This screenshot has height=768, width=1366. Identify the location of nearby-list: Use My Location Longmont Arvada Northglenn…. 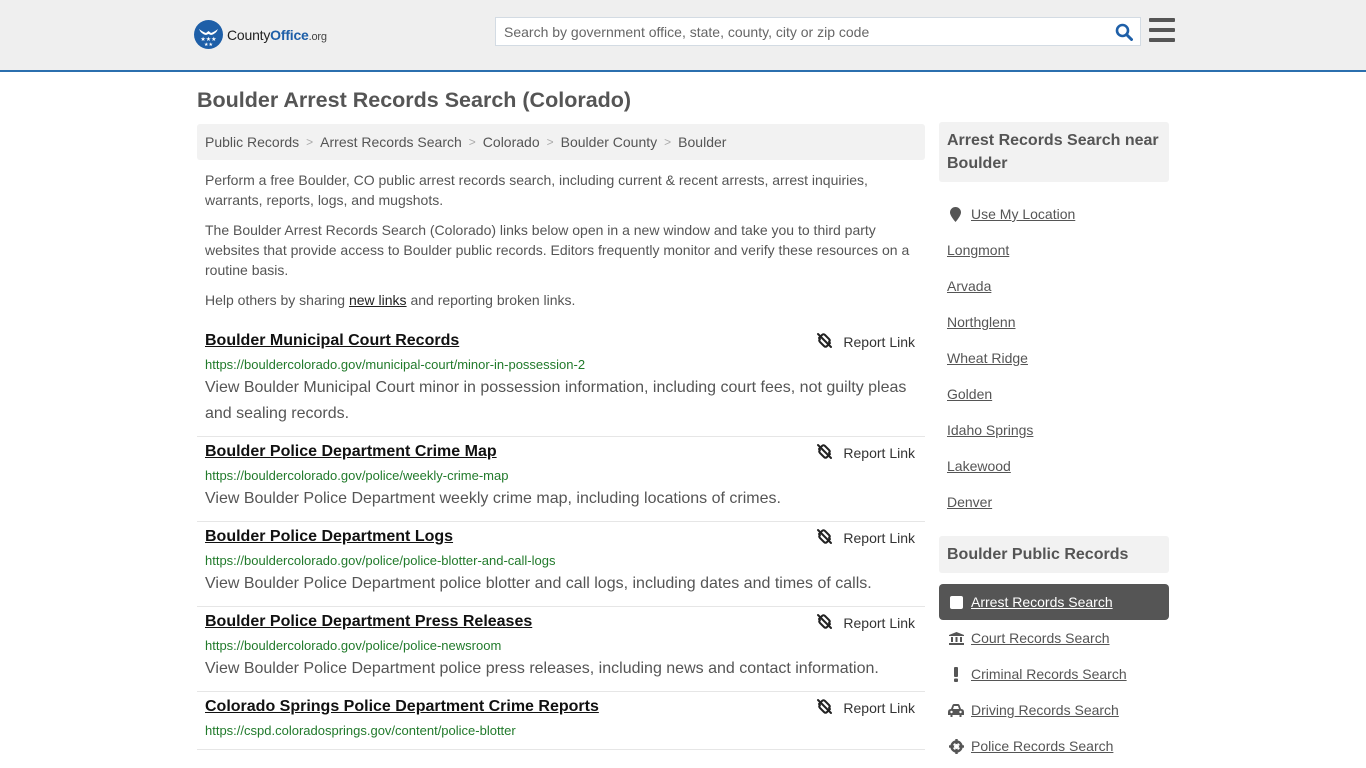
(1054, 358).